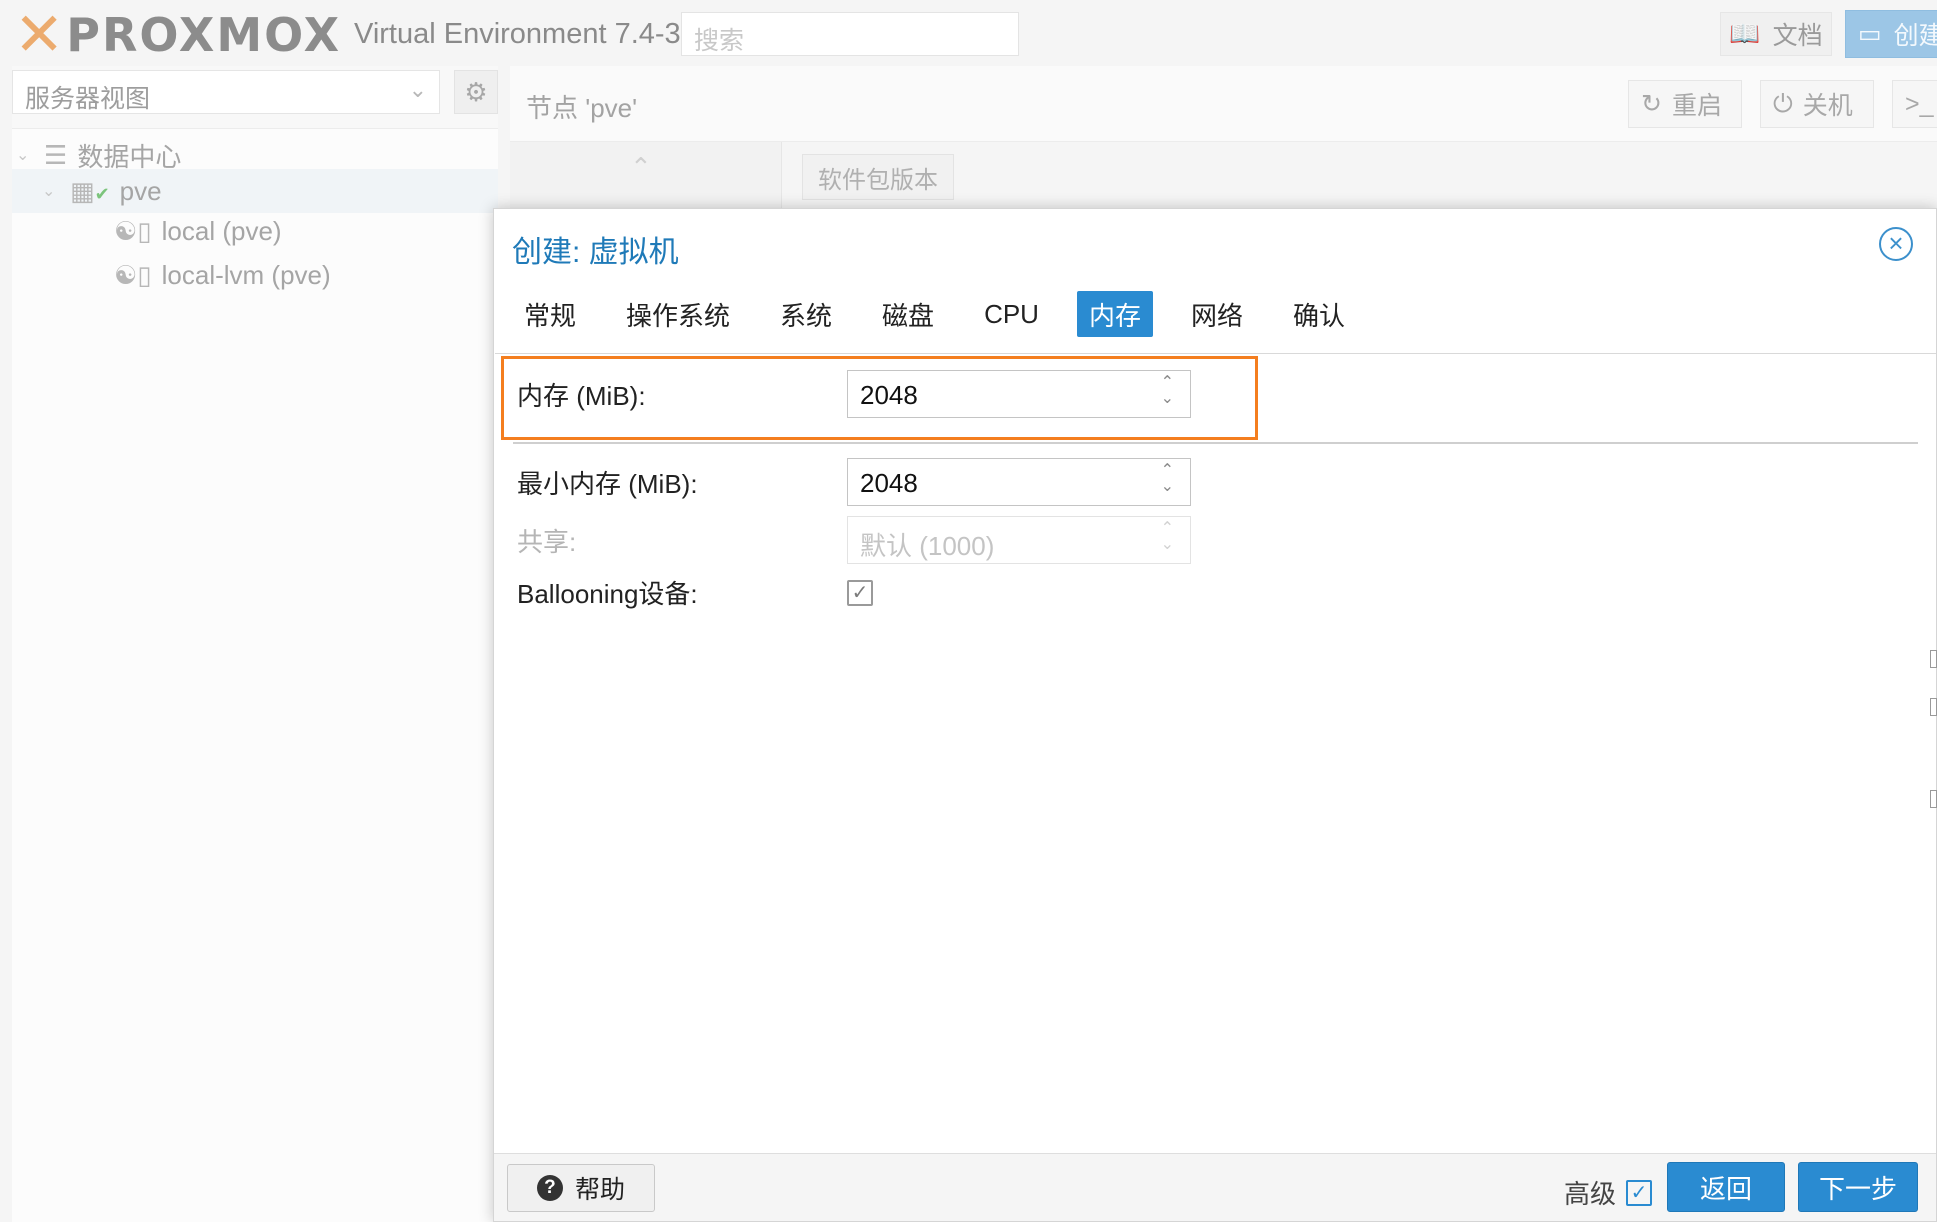 The height and width of the screenshot is (1222, 1937). What do you see at coordinates (1019, 482) in the screenshot?
I see `min-memory-input: 2048 ⌃ ⌄` at bounding box center [1019, 482].